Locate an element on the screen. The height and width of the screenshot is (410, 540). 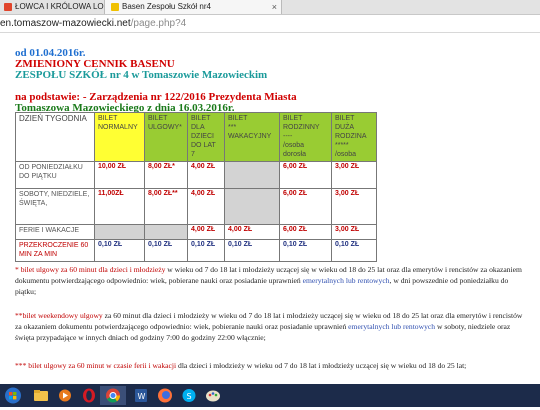
tab-lowca: ŁOWCA I KRÓLOWA LODU is located at coordinates (52, 7).